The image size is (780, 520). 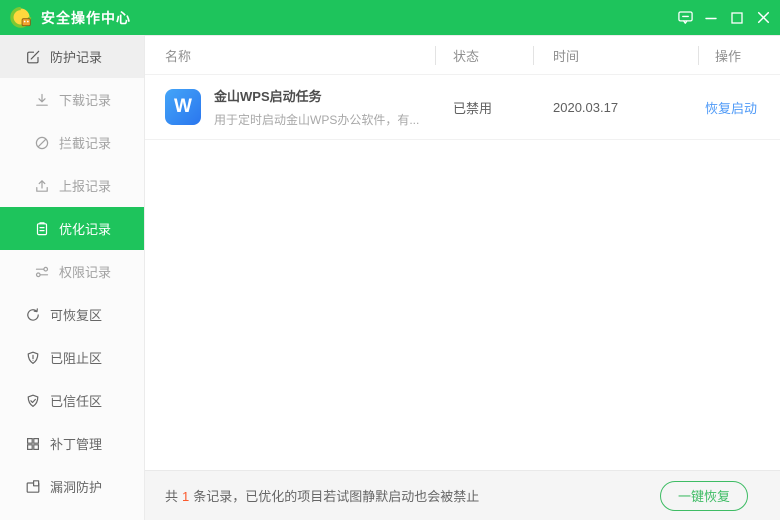 I want to click on one-key-restore-button: 一键恢复, so click(x=704, y=495).